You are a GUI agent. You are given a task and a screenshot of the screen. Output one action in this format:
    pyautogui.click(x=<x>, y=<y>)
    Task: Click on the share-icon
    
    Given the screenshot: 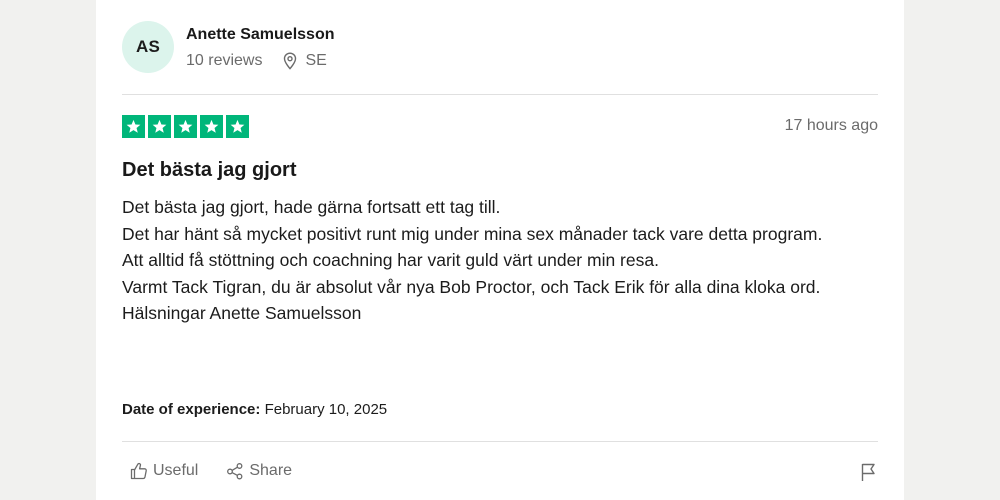 What is the action you would take?
    pyautogui.click(x=235, y=471)
    